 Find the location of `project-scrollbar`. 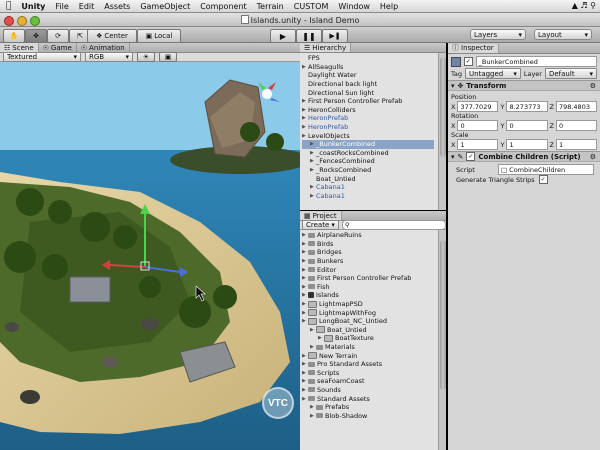

project-scrollbar is located at coordinates (442, 340).